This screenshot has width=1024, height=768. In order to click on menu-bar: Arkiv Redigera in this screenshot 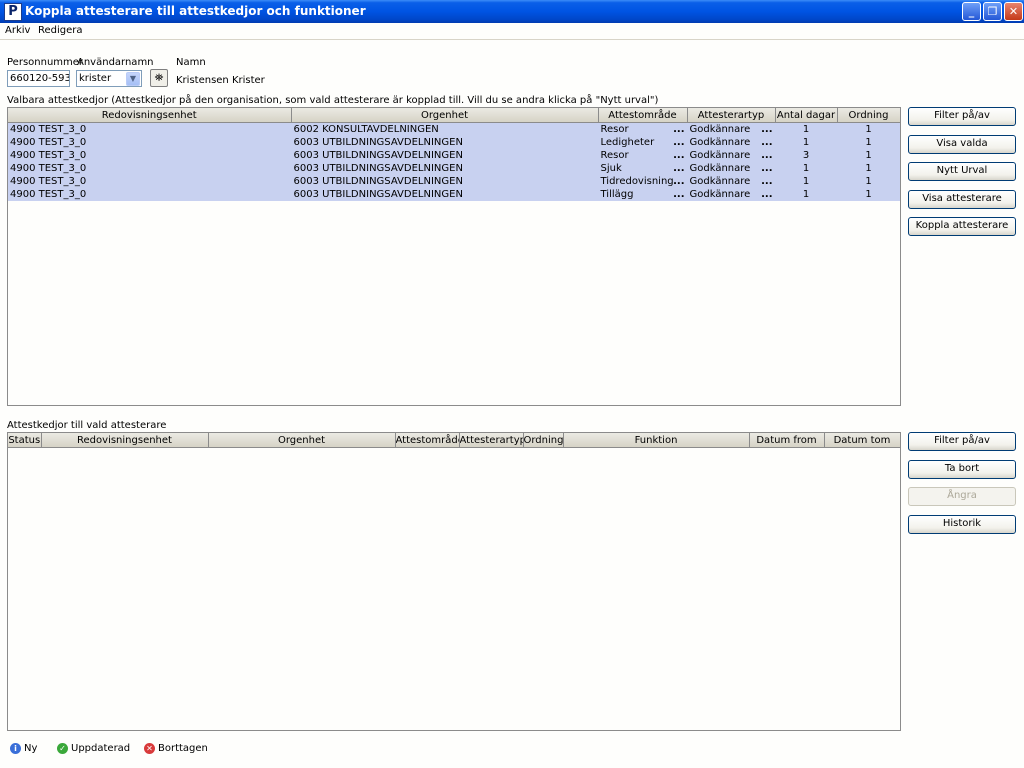, I will do `click(512, 31)`.